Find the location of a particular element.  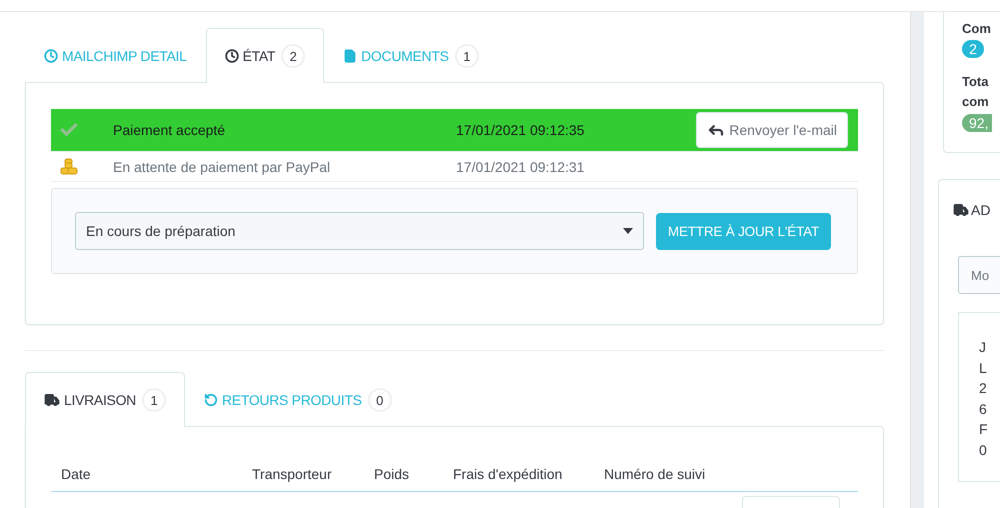

row-button is located at coordinates (791, 502).